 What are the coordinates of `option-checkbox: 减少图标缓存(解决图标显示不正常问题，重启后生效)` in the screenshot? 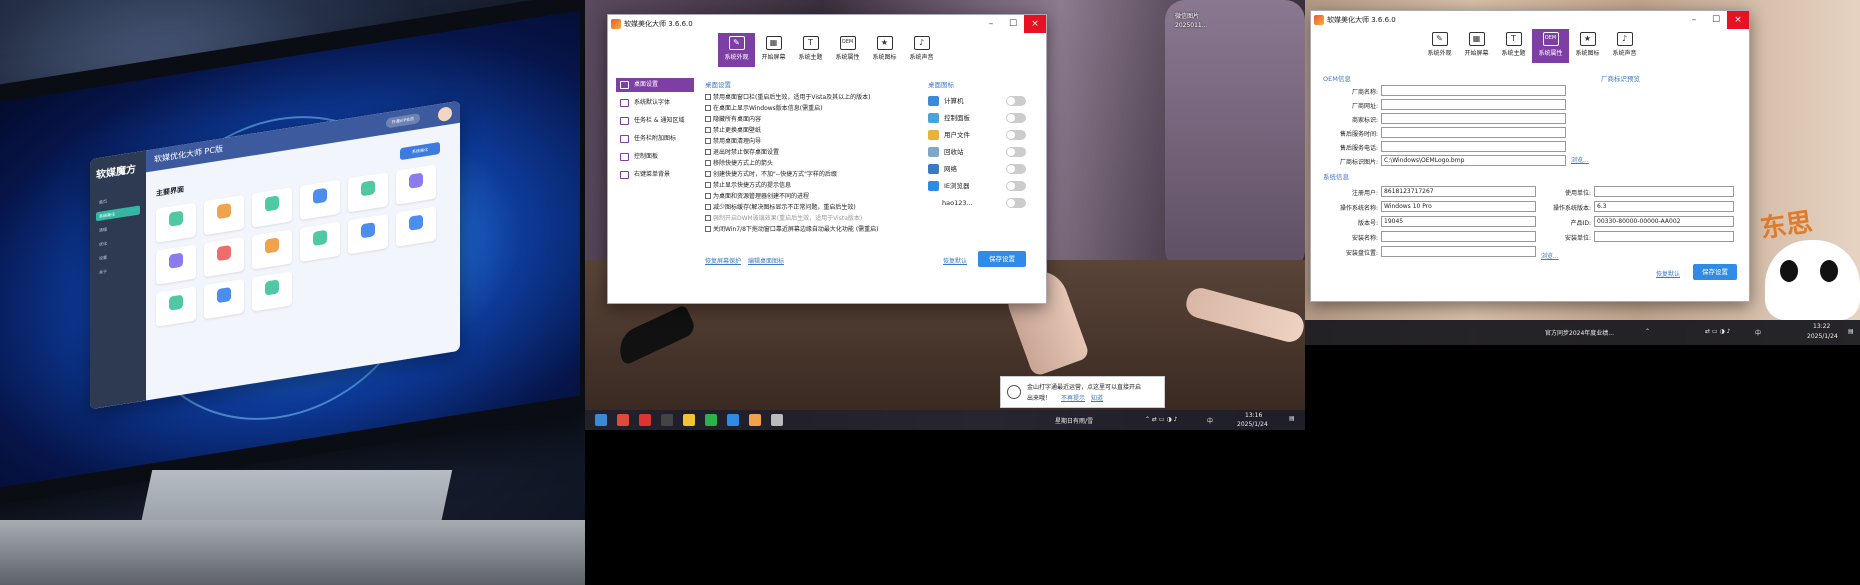 It's located at (780, 208).